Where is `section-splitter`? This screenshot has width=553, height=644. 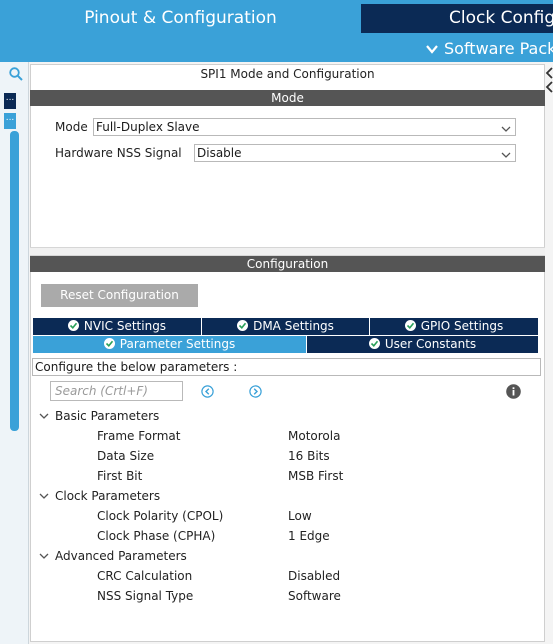
section-splitter is located at coordinates (287, 251).